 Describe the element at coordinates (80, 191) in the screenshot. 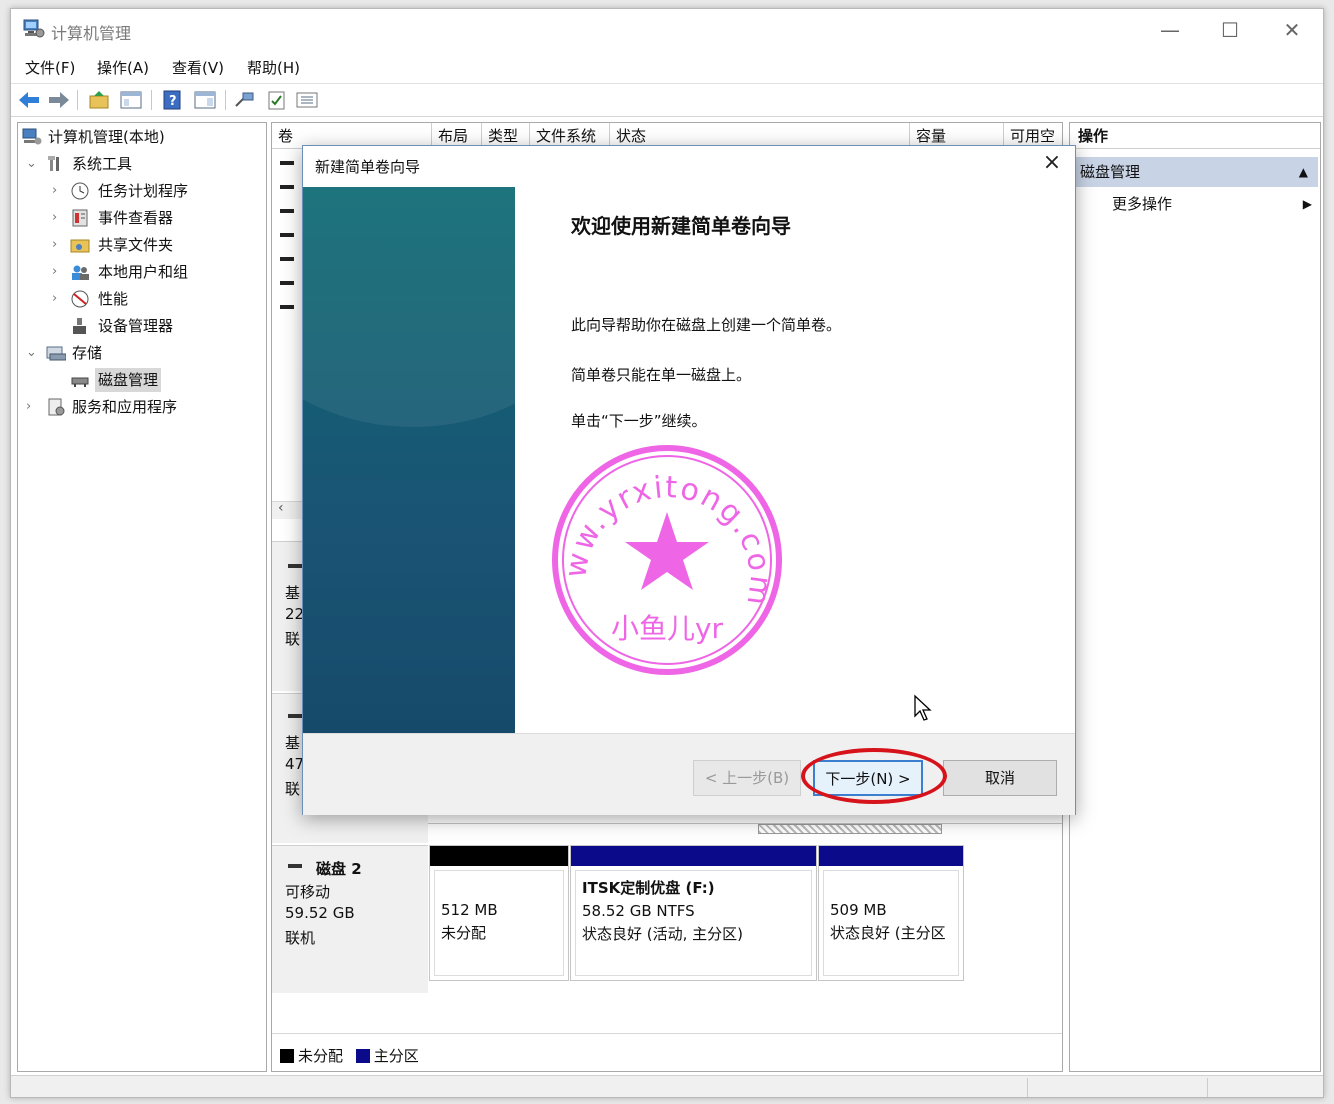

I see `clock-icon` at that location.